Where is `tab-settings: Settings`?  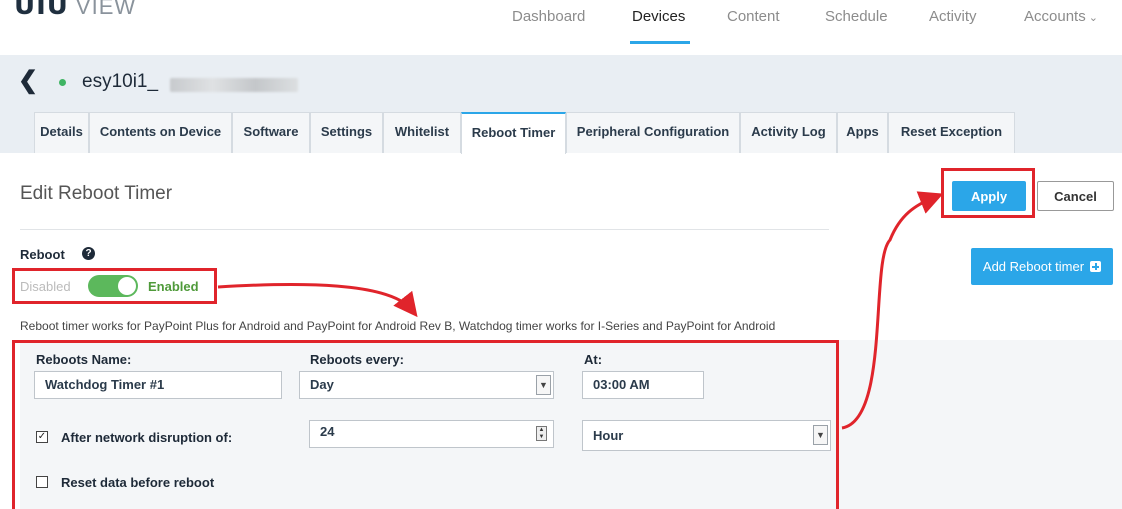 tab-settings: Settings is located at coordinates (346, 132).